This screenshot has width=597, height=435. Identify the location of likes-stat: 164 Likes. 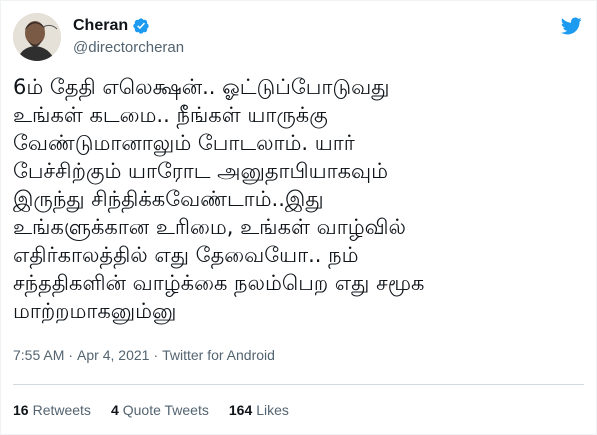
(259, 410).